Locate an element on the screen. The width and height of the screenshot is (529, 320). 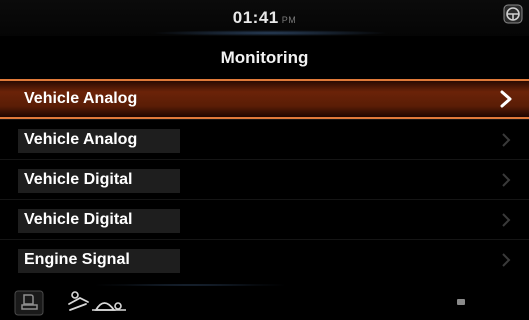
menu-item-vehicle-analog-2: Vehicle Analog is located at coordinates (264, 139).